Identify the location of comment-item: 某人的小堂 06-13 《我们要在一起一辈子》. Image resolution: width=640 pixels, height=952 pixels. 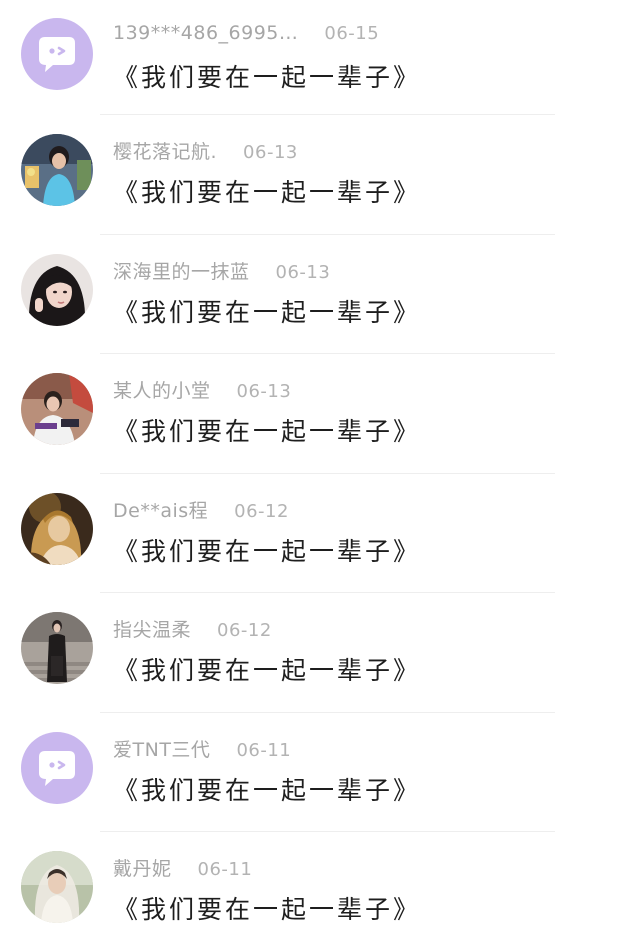
(320, 414).